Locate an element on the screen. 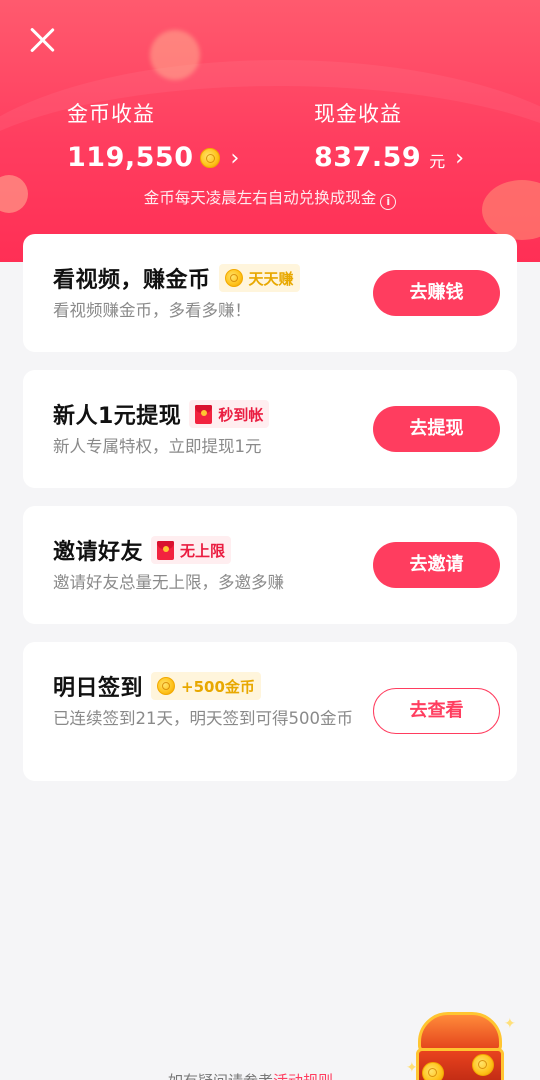  exchange-notice-text: 金币每天凌晨左右自动兑换成现金 is located at coordinates (260, 198).